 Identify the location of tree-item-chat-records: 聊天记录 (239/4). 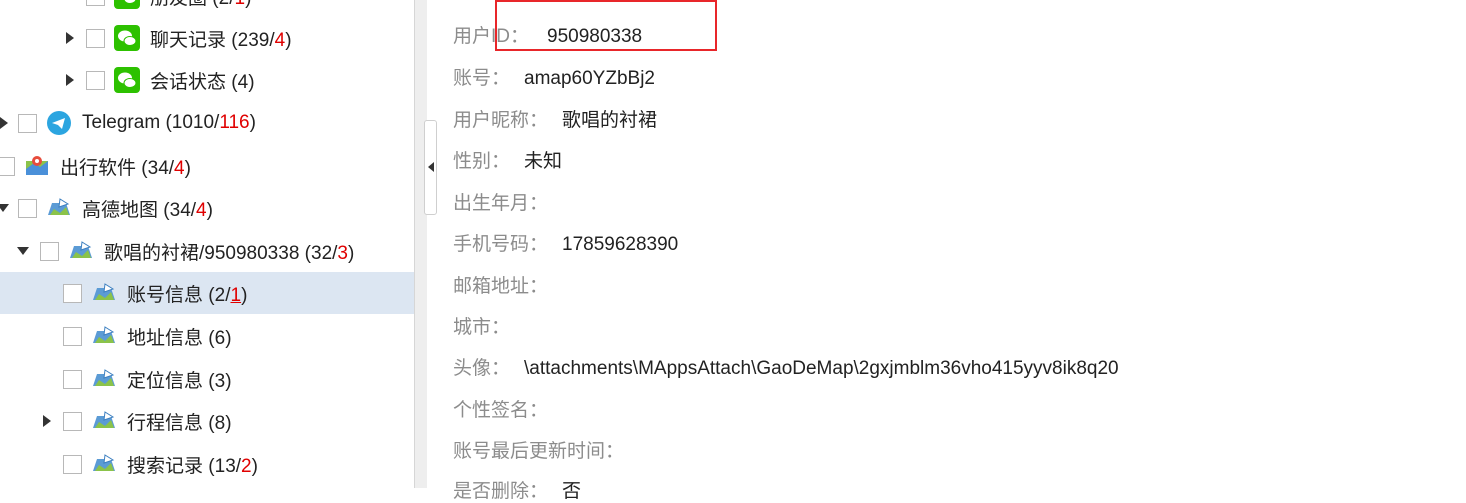
(207, 38).